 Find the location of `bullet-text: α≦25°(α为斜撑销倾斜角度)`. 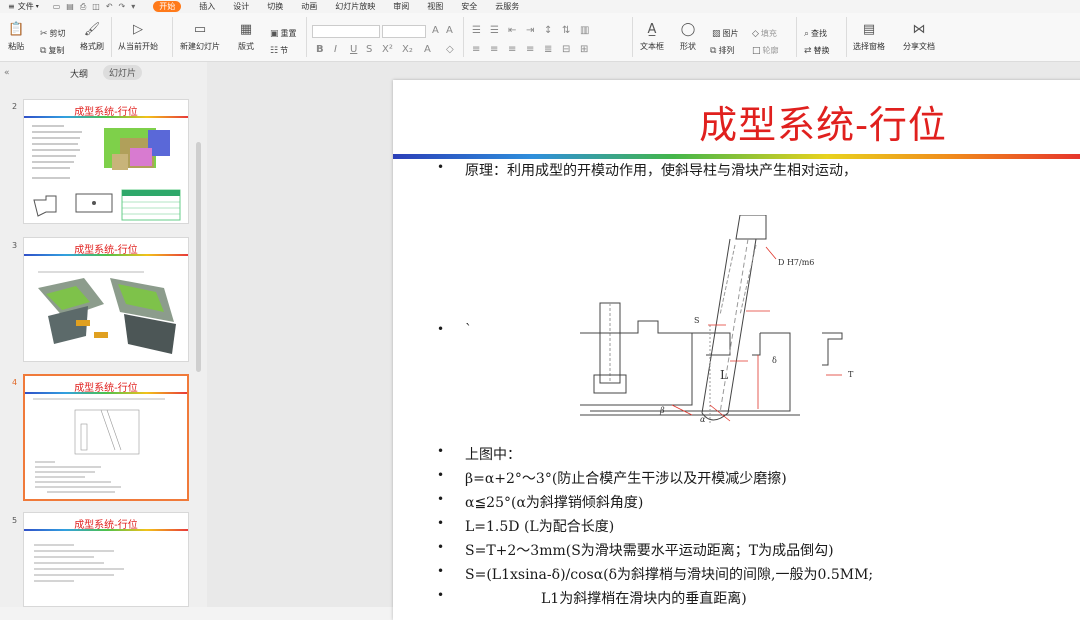

bullet-text: α≦25°(α为斜撑销倾斜角度) is located at coordinates (554, 503).